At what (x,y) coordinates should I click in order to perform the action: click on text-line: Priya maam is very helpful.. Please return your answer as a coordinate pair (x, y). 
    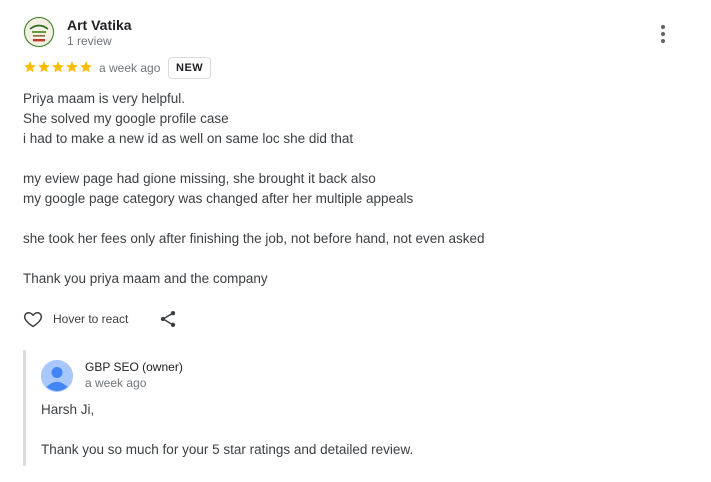
    Looking at the image, I should click on (104, 98).